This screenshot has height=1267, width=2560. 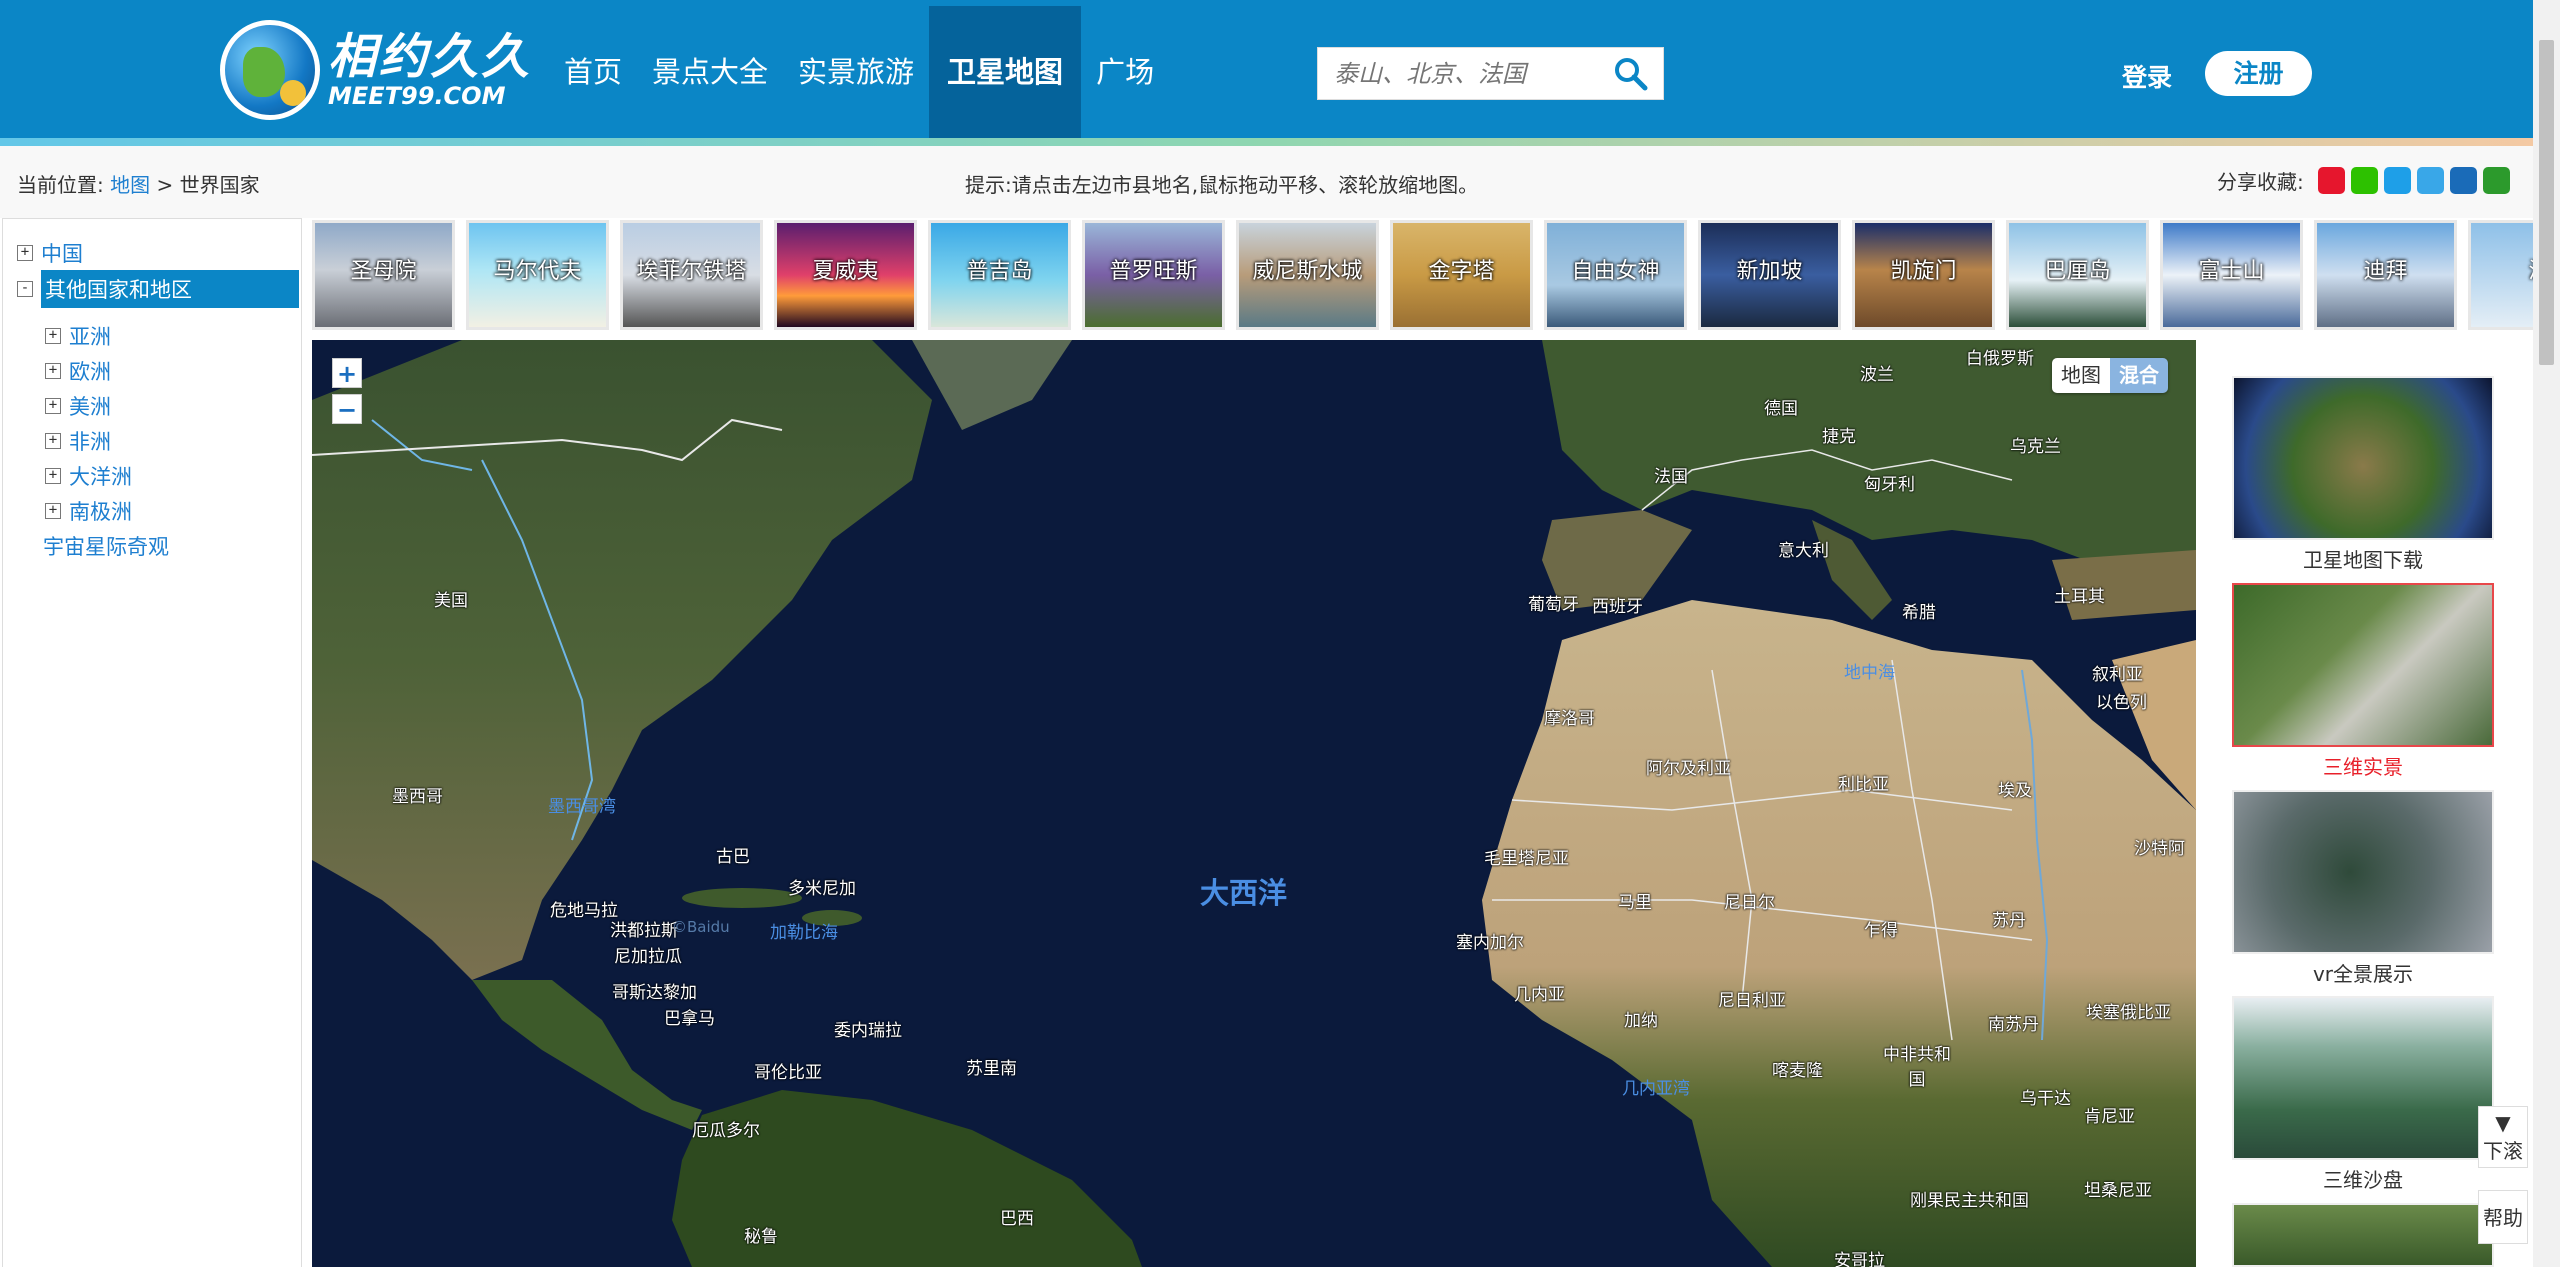 I want to click on map-label: 洪都拉斯, so click(x=644, y=928).